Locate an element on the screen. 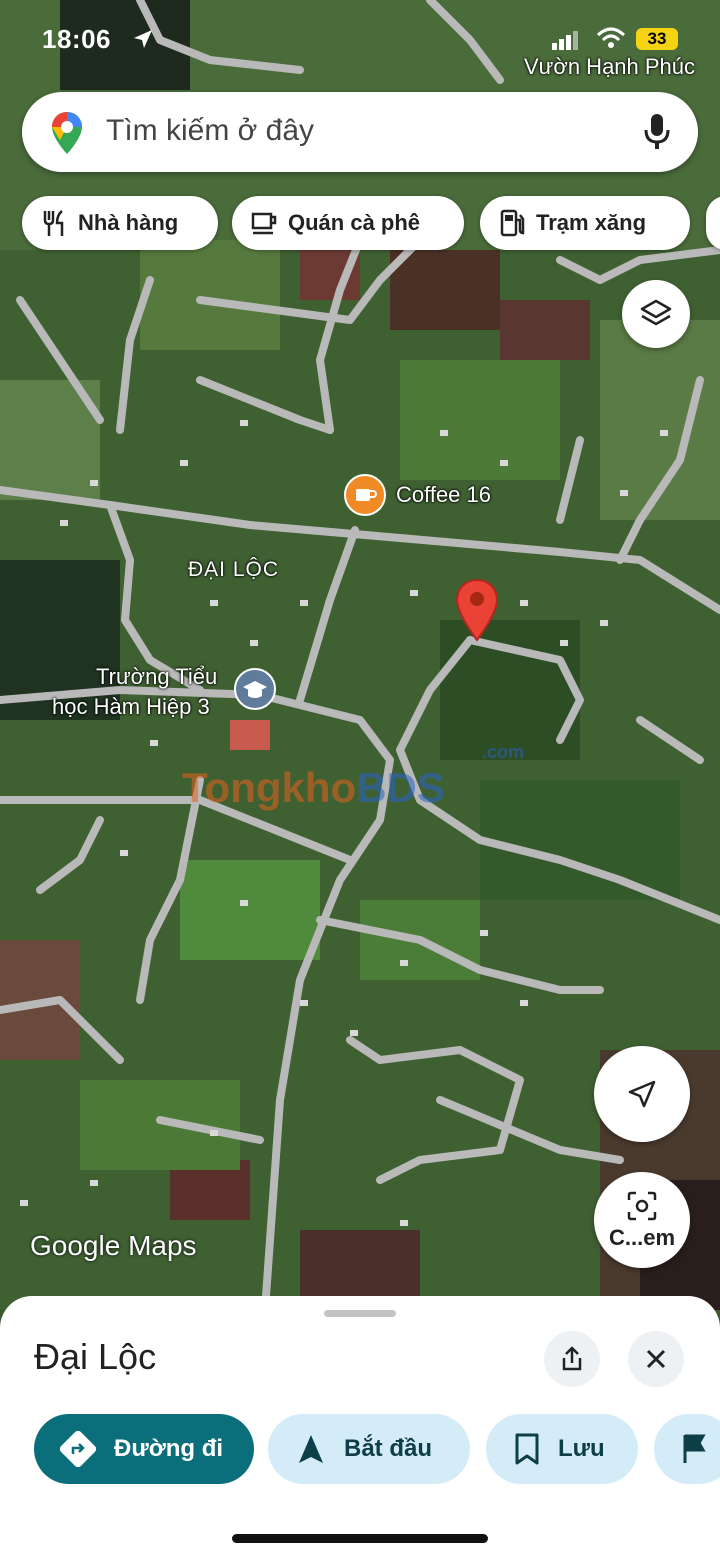 This screenshot has height=1557, width=720. school-label-line2: học Hàm Hiệp 3 is located at coordinates (131, 706).